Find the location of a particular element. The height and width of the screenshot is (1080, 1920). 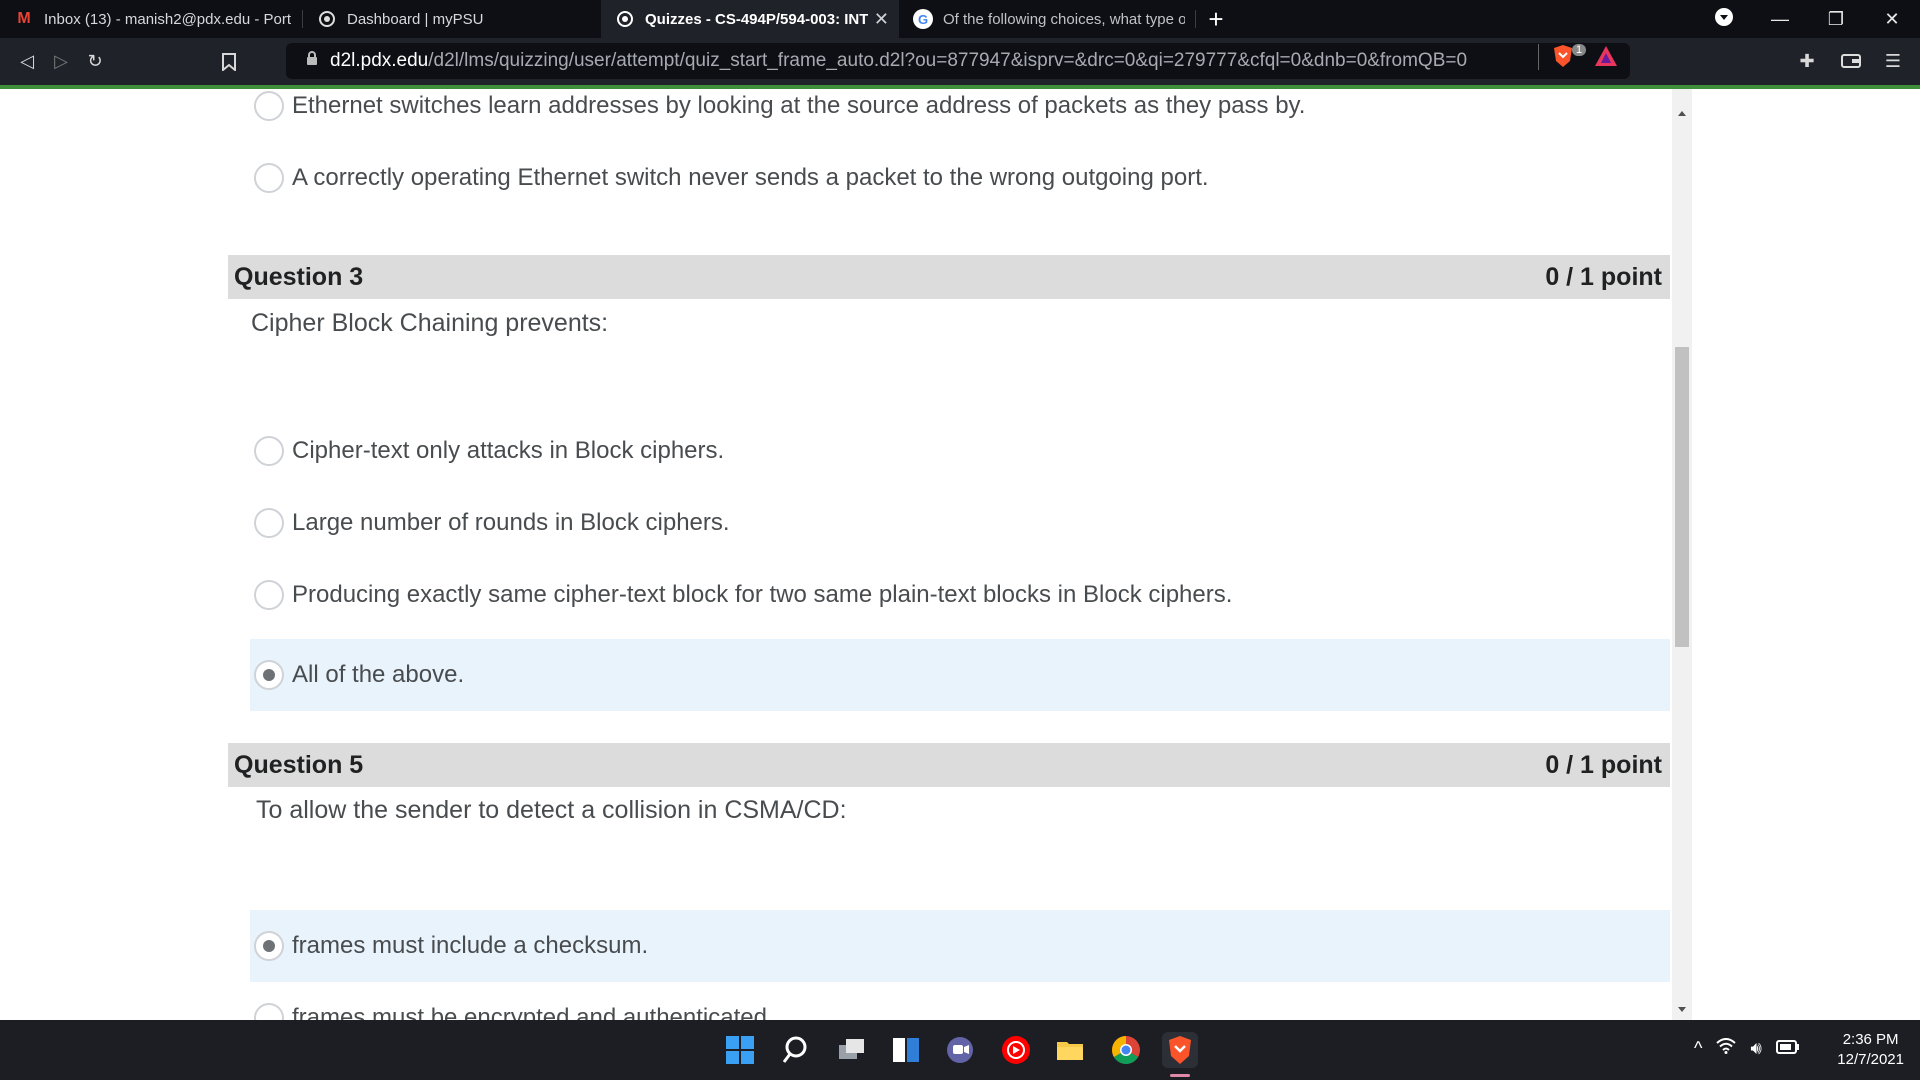

brave-icon is located at coordinates (1180, 1050).